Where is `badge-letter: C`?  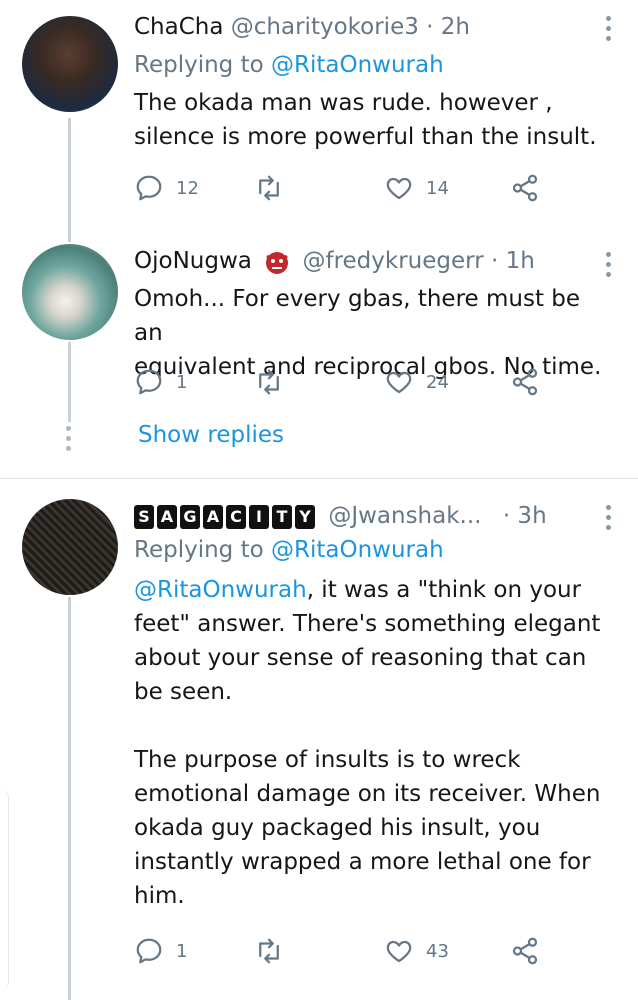
badge-letter: C is located at coordinates (236, 516).